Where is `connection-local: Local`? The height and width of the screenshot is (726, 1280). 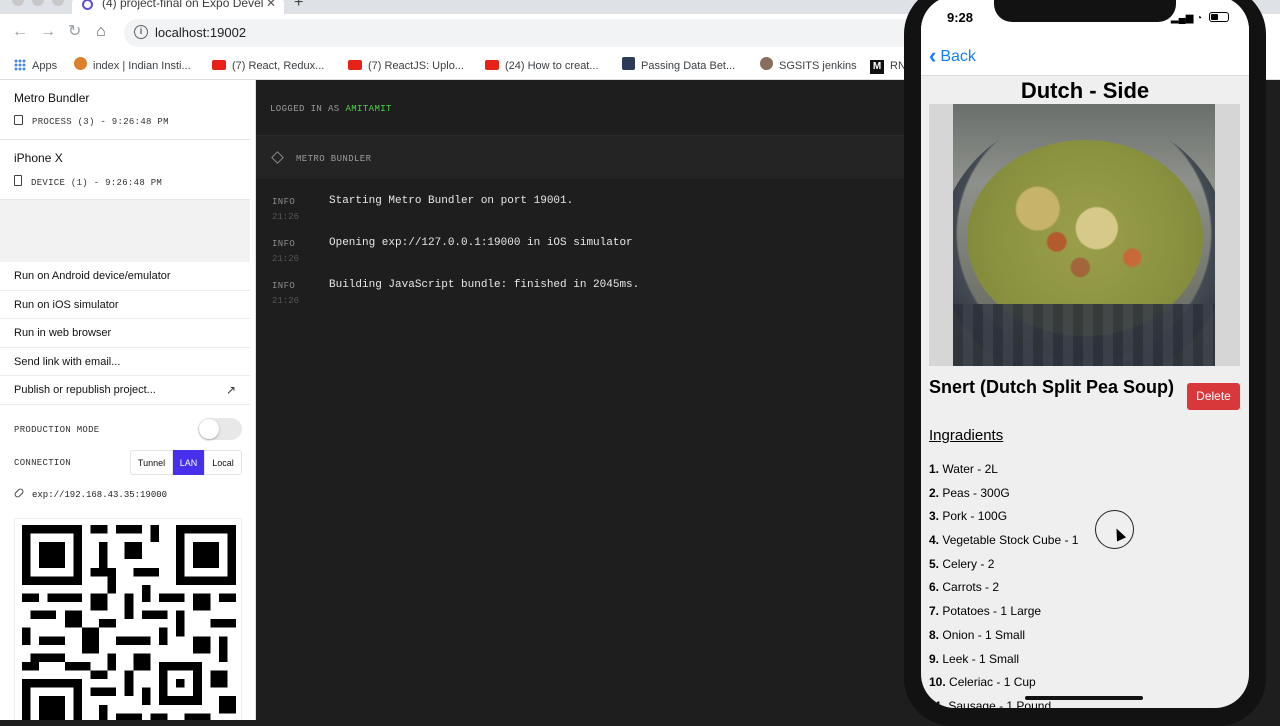 connection-local: Local is located at coordinates (223, 462).